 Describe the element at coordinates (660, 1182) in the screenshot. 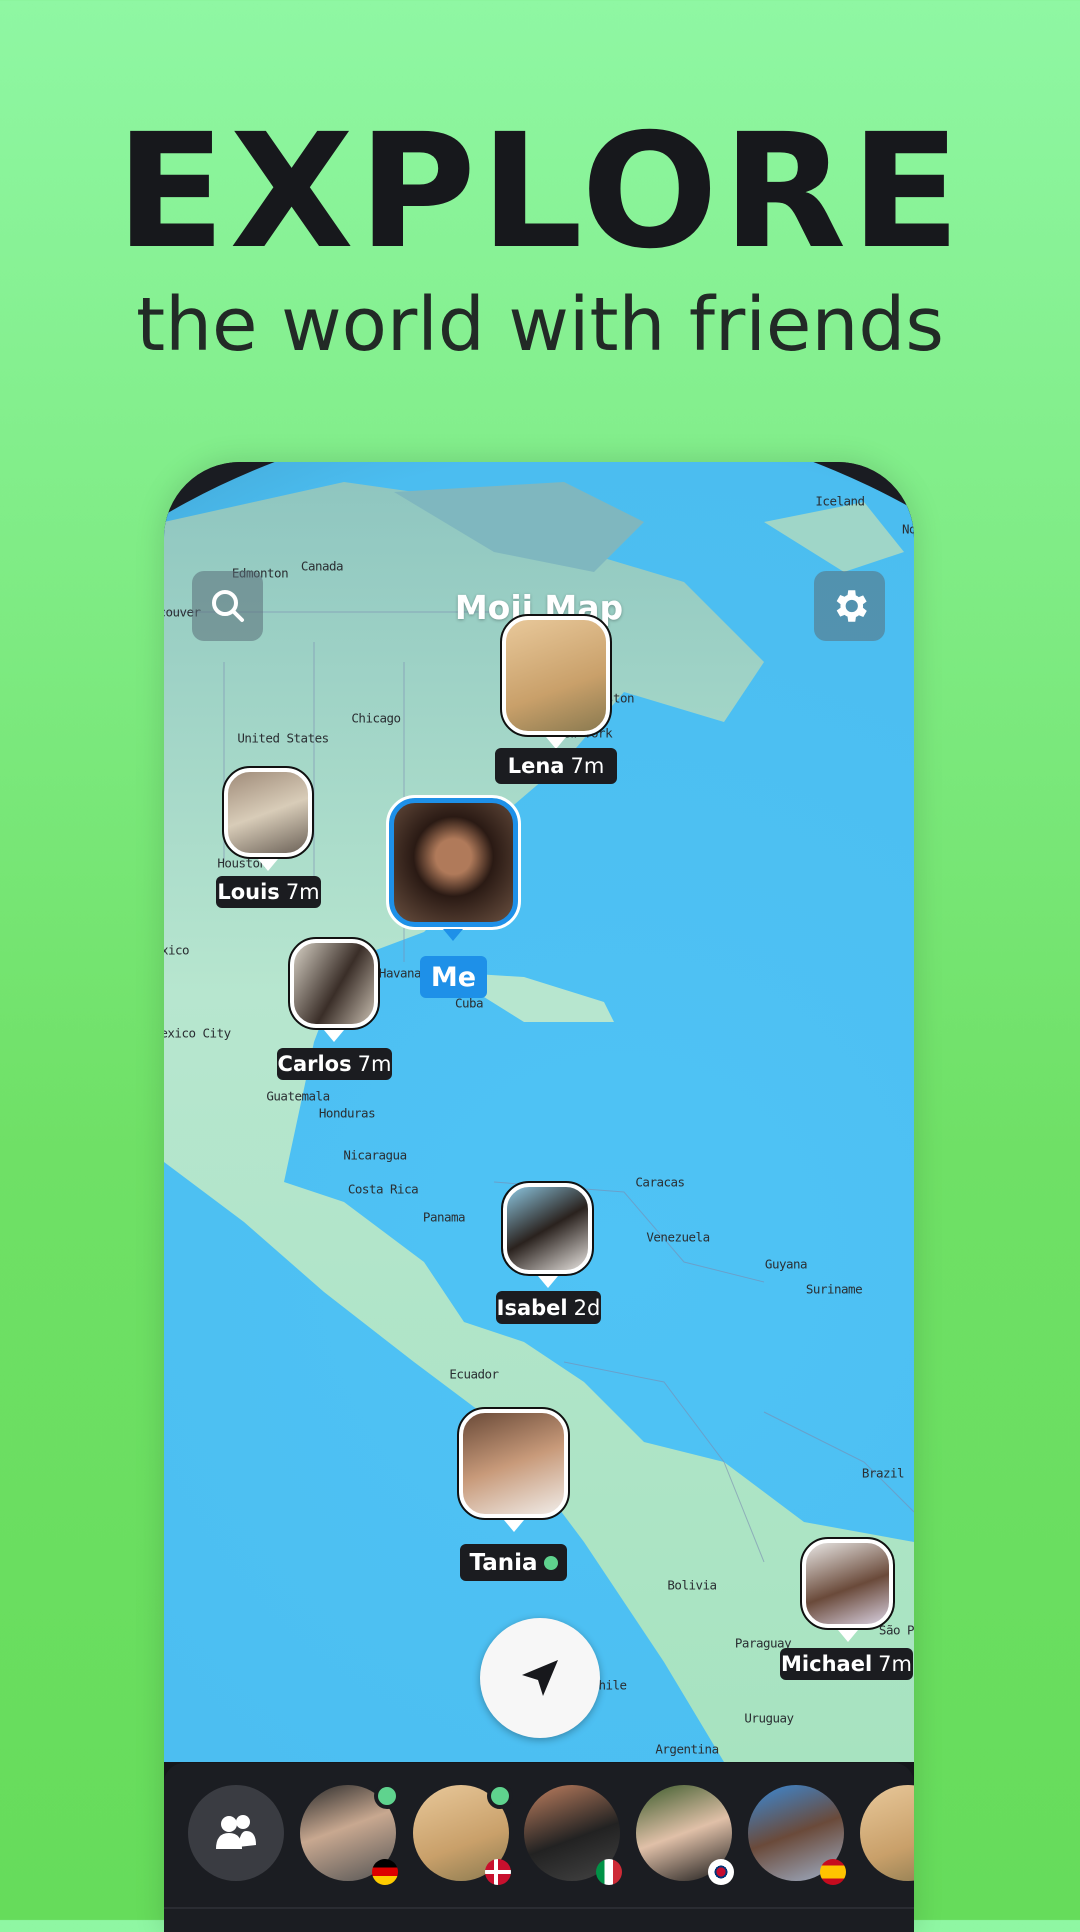

I see `map-label: Caracas` at that location.